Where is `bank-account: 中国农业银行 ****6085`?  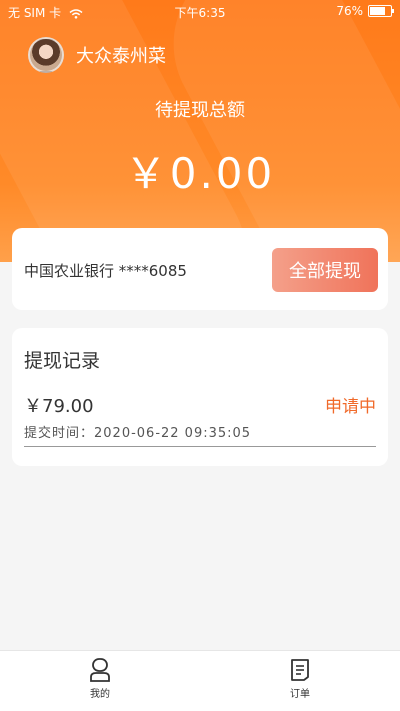
bank-account: 中国农业银行 ****6085 is located at coordinates (105, 271).